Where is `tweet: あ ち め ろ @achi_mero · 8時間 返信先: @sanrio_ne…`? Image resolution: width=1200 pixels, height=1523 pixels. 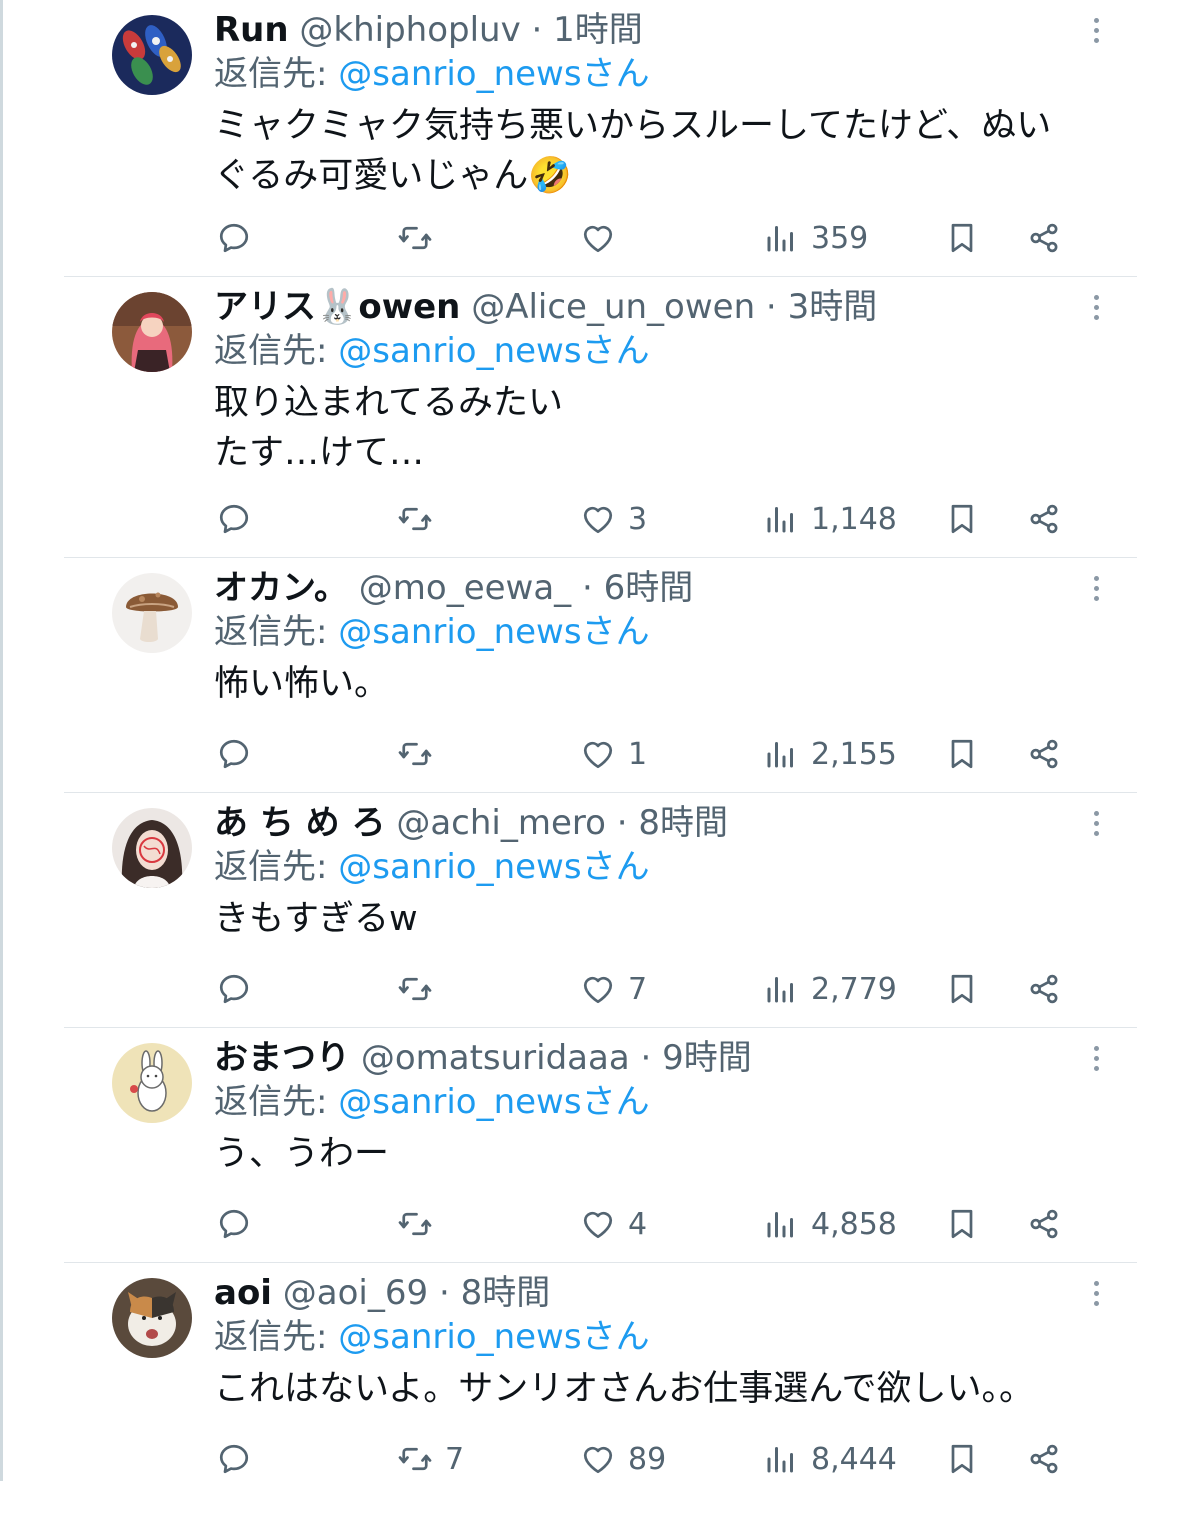
tweet: あ ち め ろ @achi_mero · 8時間 返信先: @sanrio_ne… is located at coordinates (600, 910).